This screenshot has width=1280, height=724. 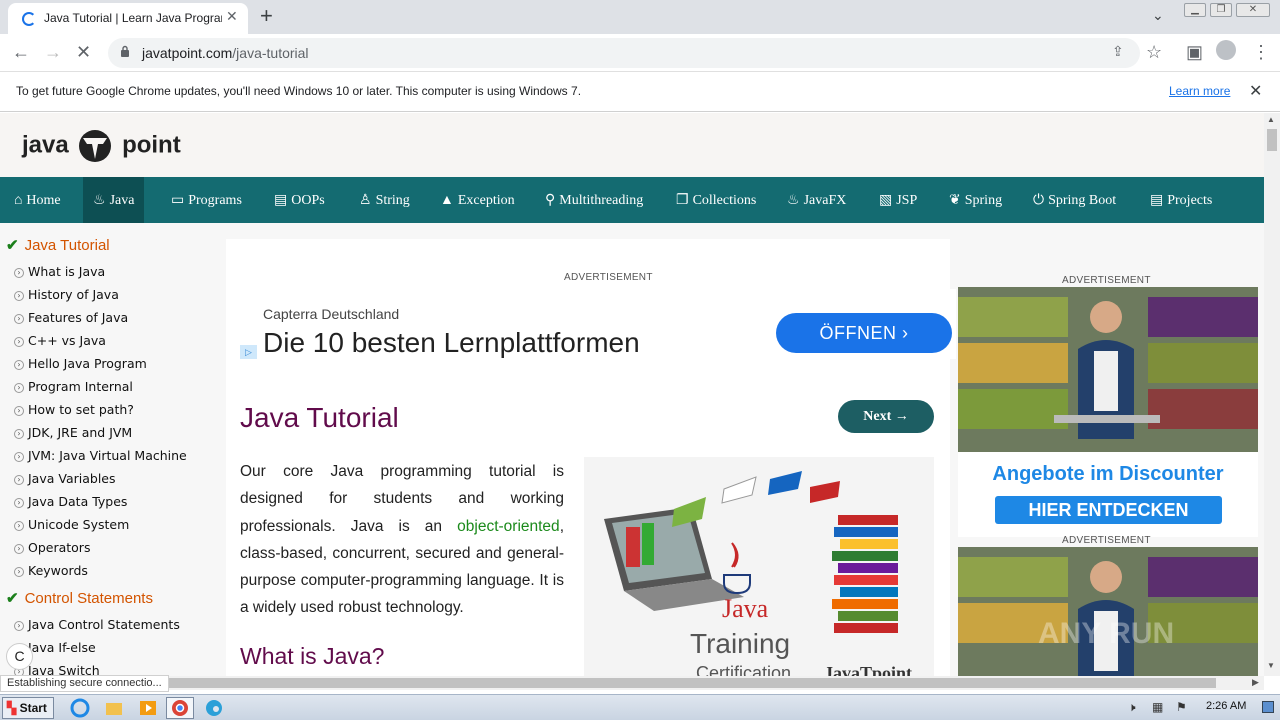 I want to click on floating-c-button: C, so click(x=19, y=656).